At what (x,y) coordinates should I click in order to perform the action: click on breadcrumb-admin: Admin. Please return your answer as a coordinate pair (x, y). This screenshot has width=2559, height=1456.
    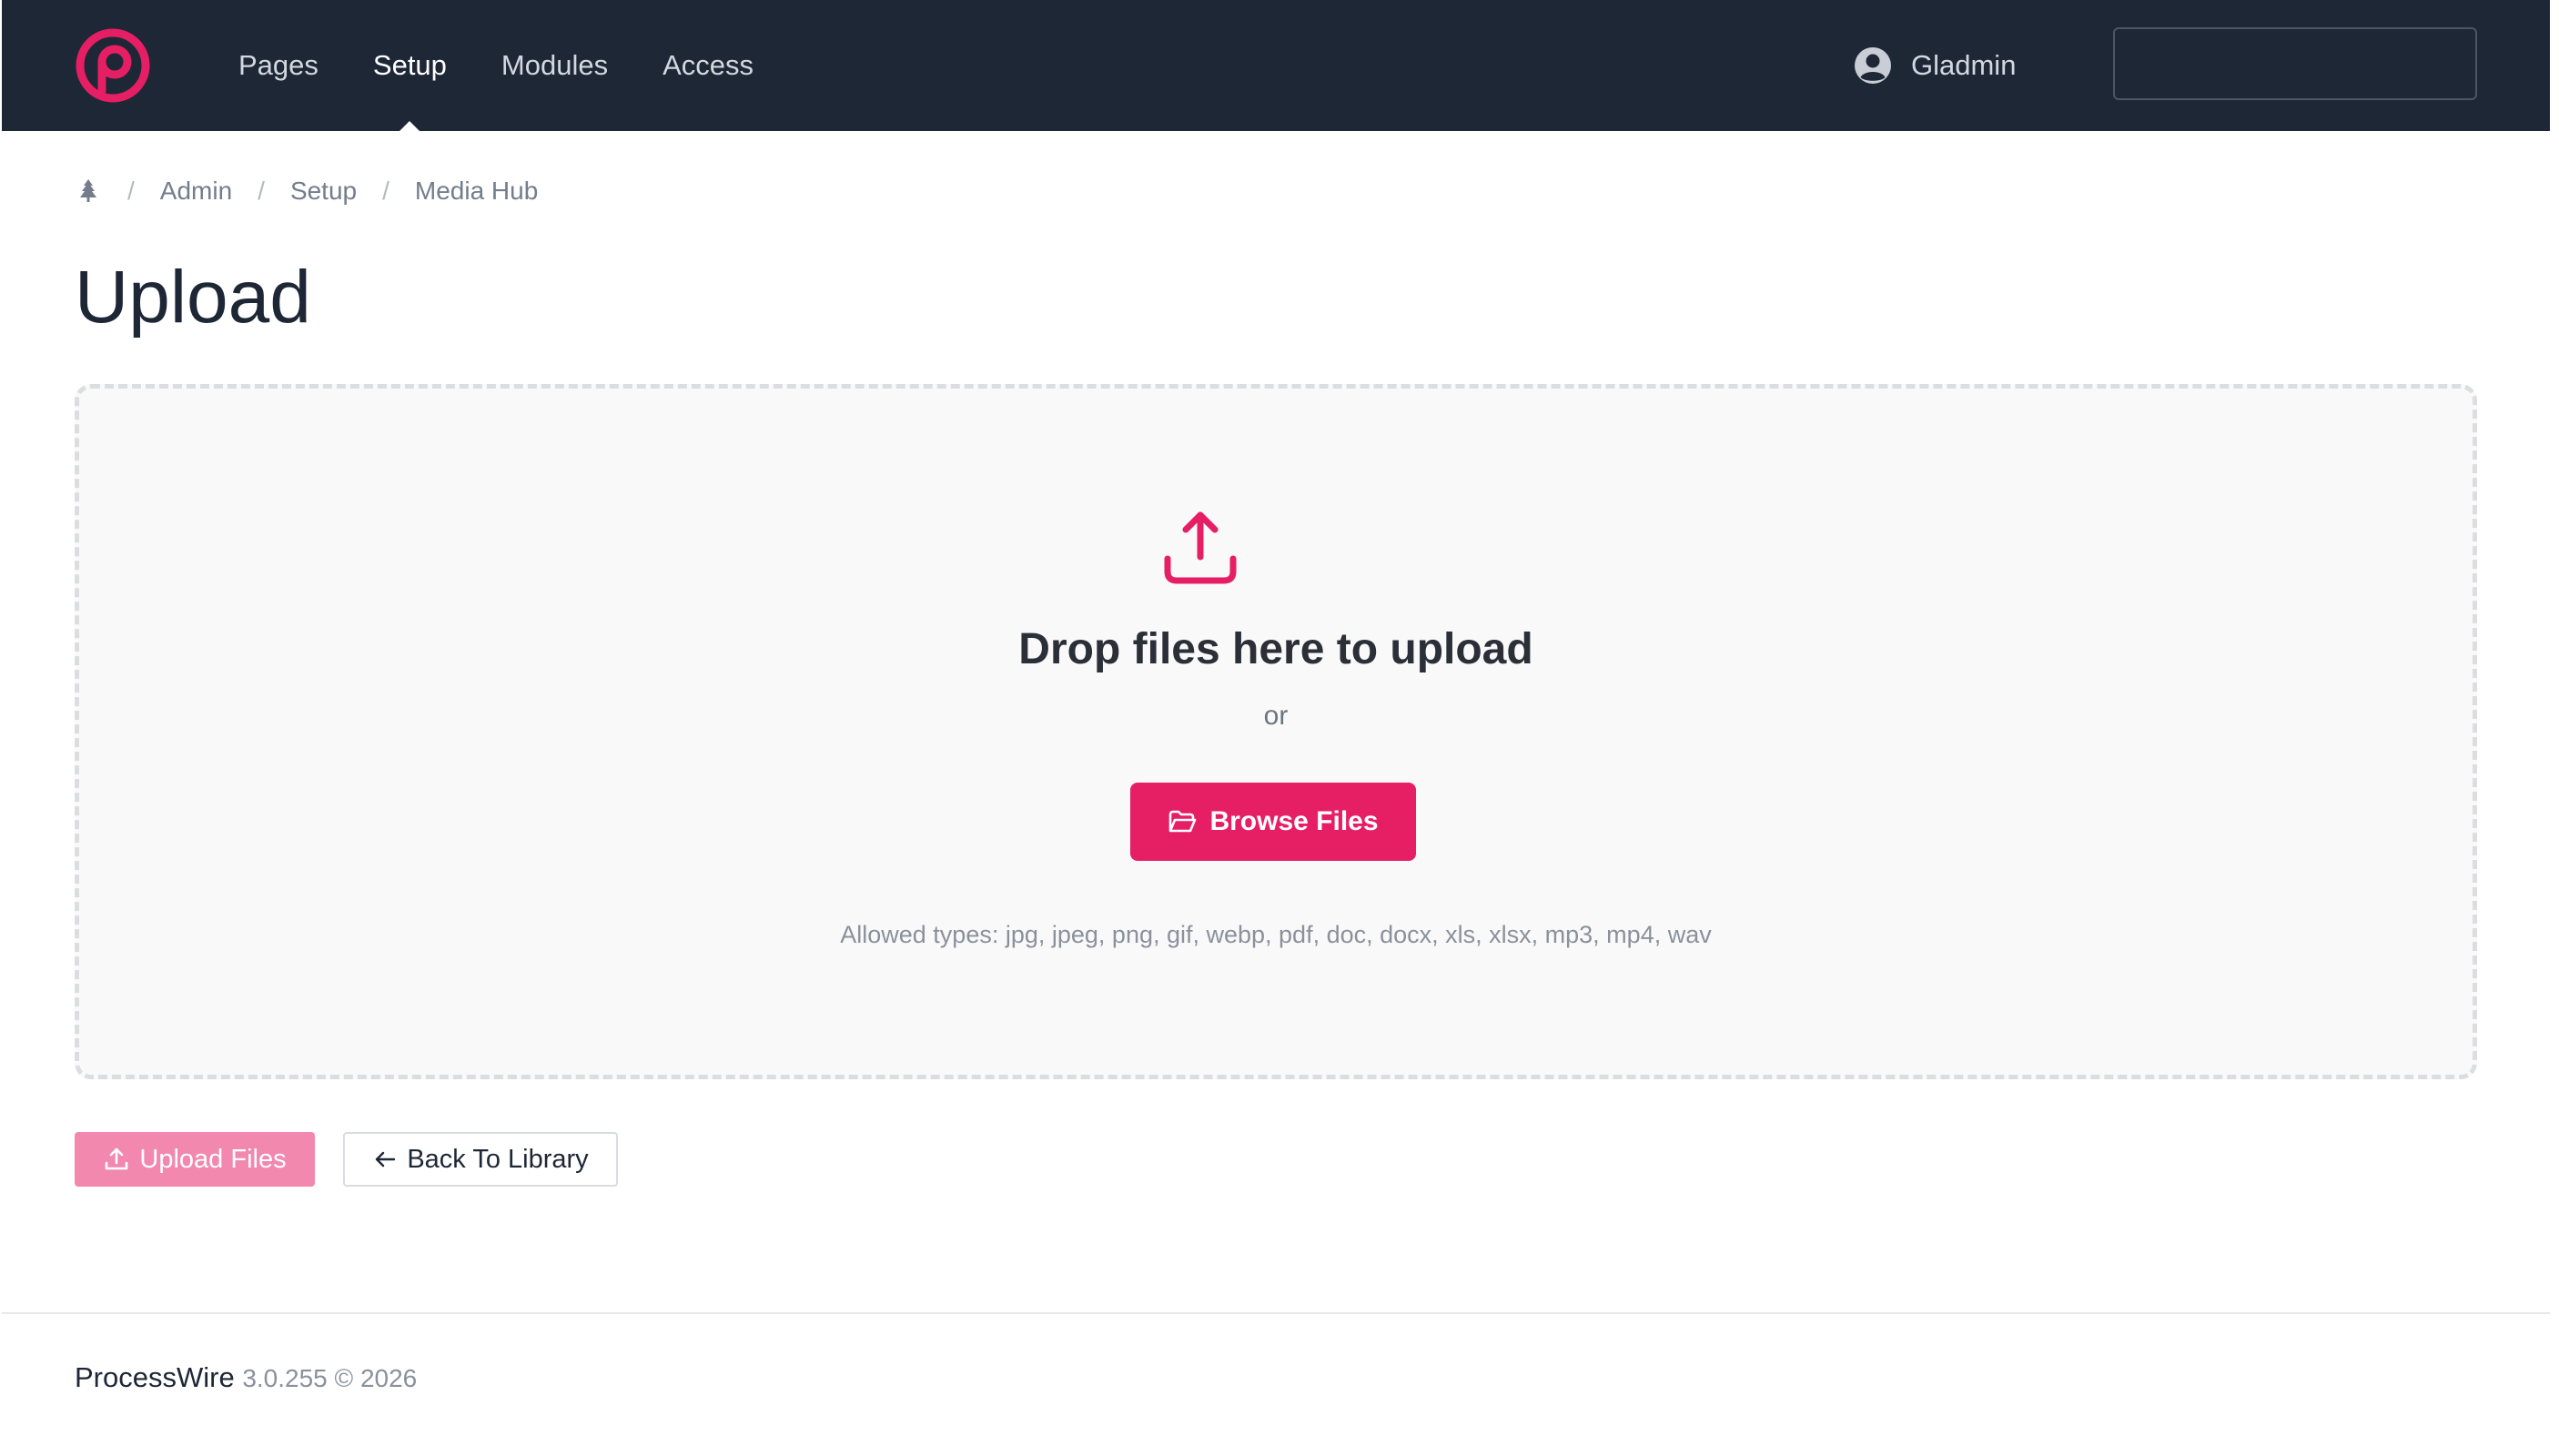
    Looking at the image, I should click on (196, 192).